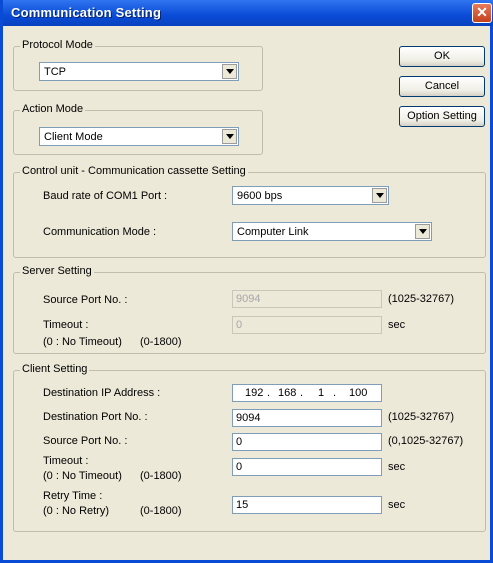  Describe the element at coordinates (307, 467) in the screenshot. I see `client-timeout-input: 0` at that location.